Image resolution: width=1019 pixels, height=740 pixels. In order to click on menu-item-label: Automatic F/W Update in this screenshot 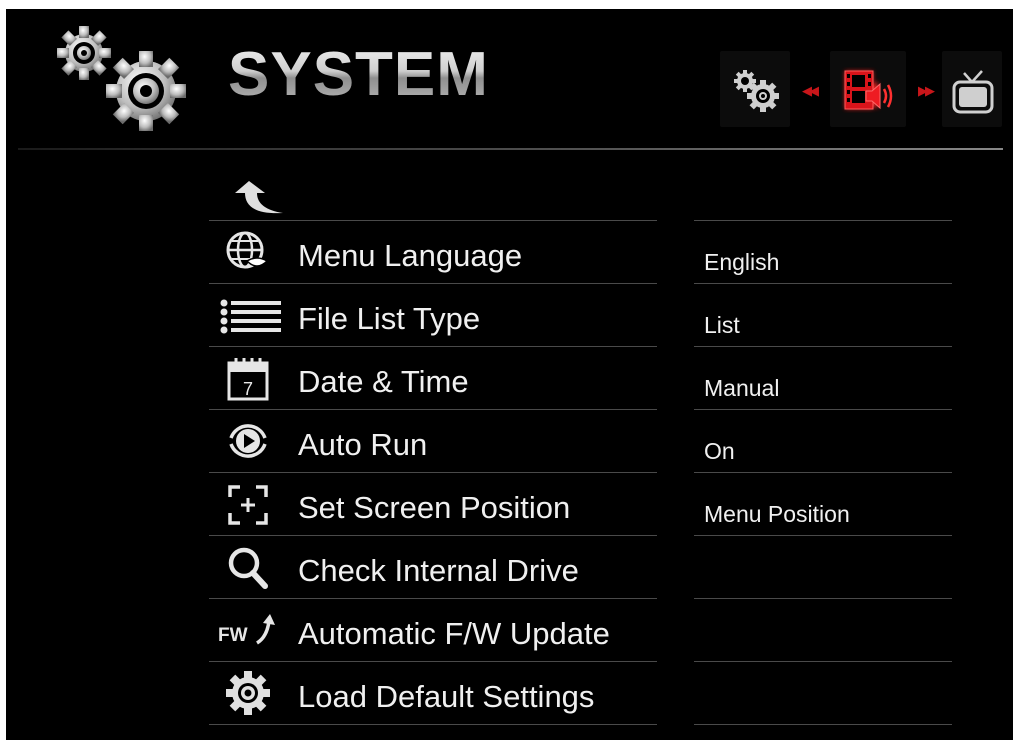, I will do `click(454, 633)`.